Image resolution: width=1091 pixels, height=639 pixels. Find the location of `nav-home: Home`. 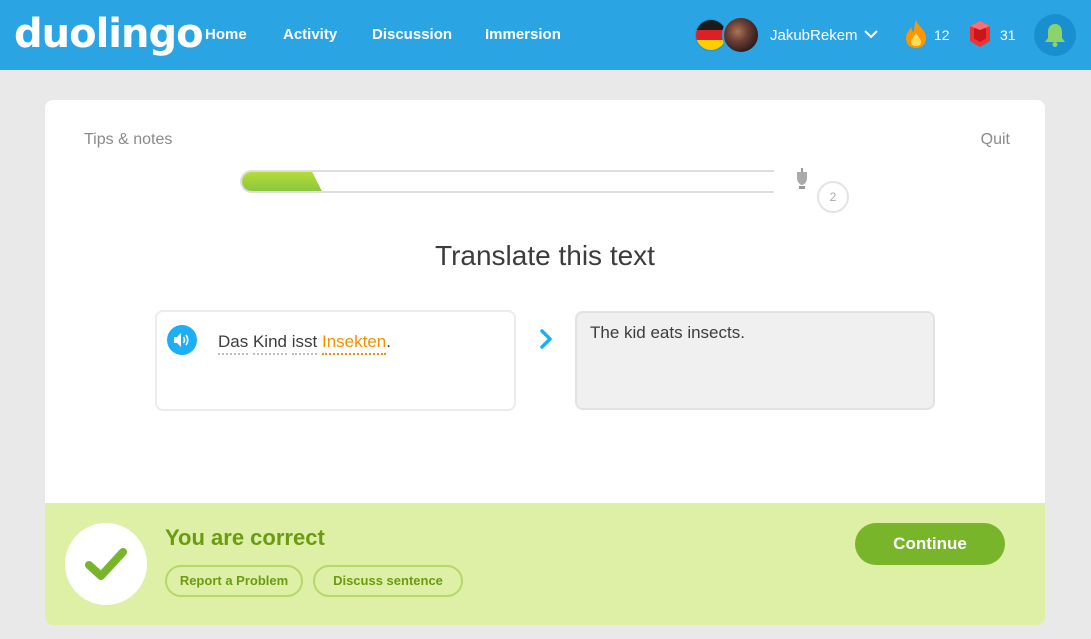

nav-home: Home is located at coordinates (226, 35).